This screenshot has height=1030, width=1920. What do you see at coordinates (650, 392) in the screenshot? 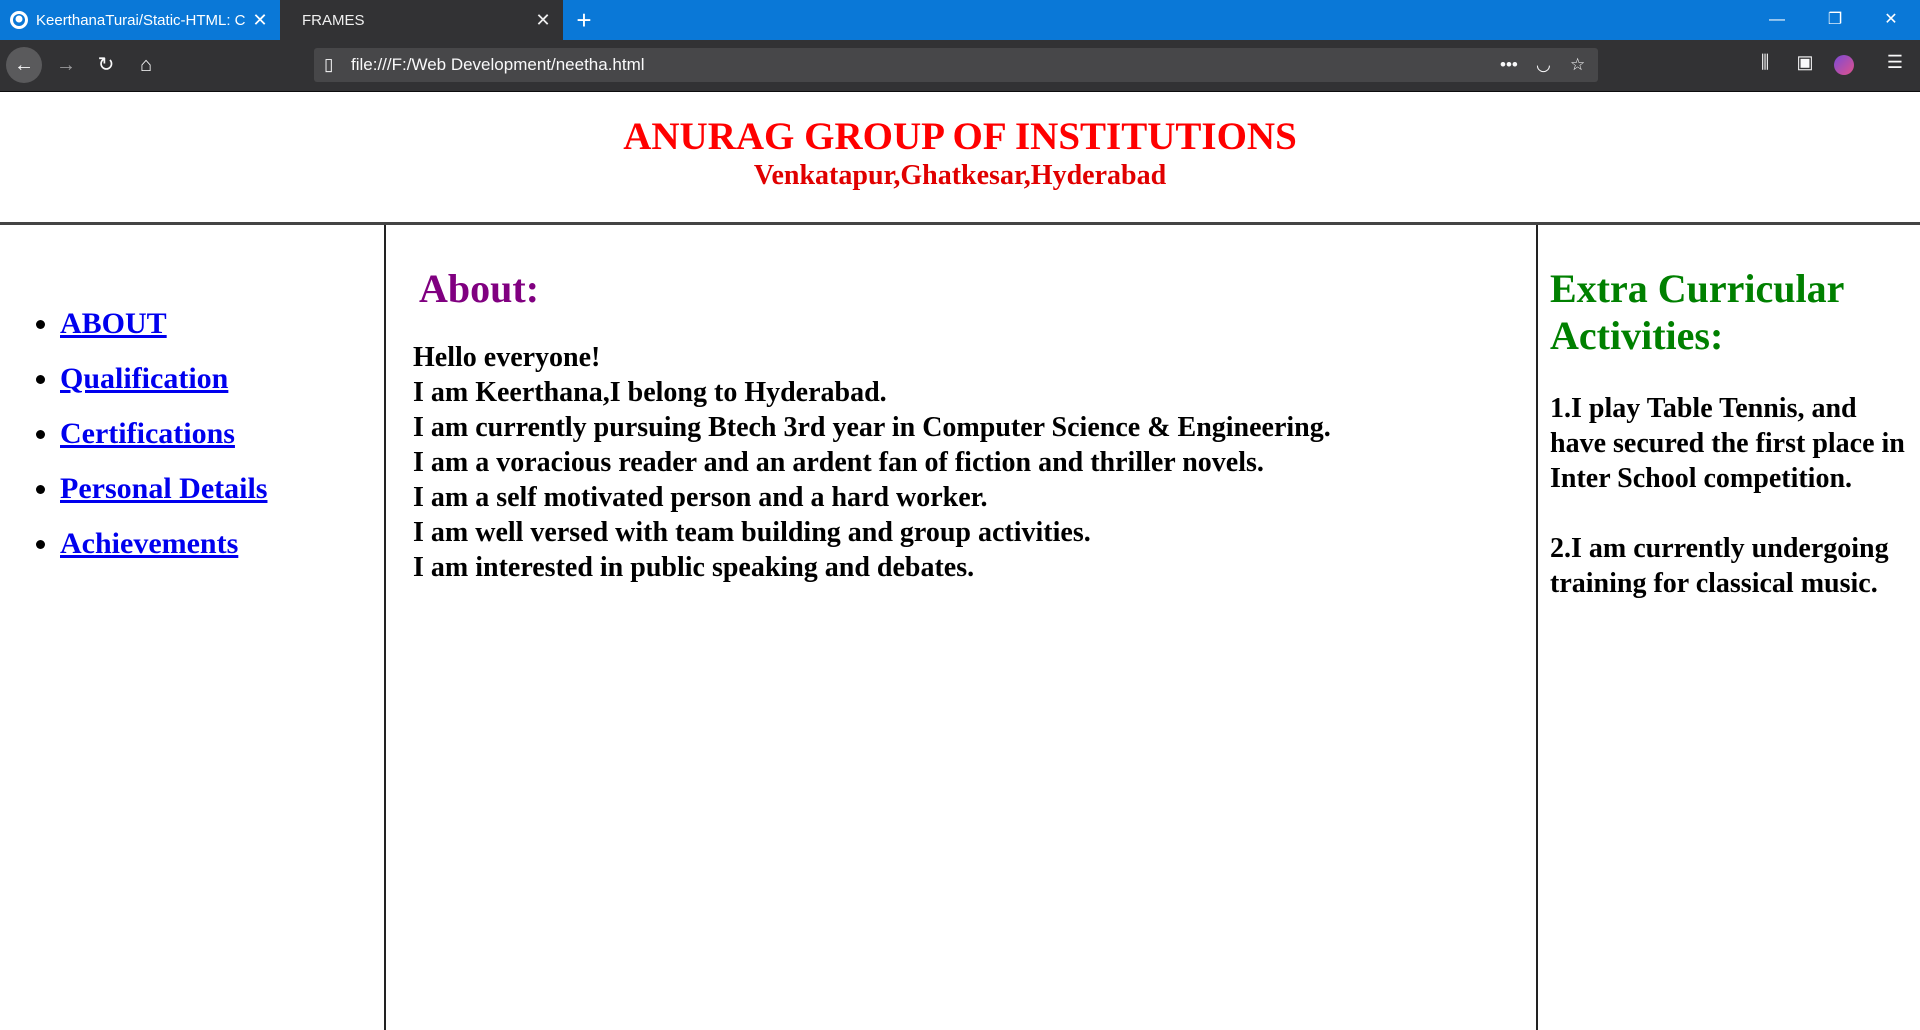
I see `about-line: I am Keerthana,I belong to Hyderabad.` at bounding box center [650, 392].